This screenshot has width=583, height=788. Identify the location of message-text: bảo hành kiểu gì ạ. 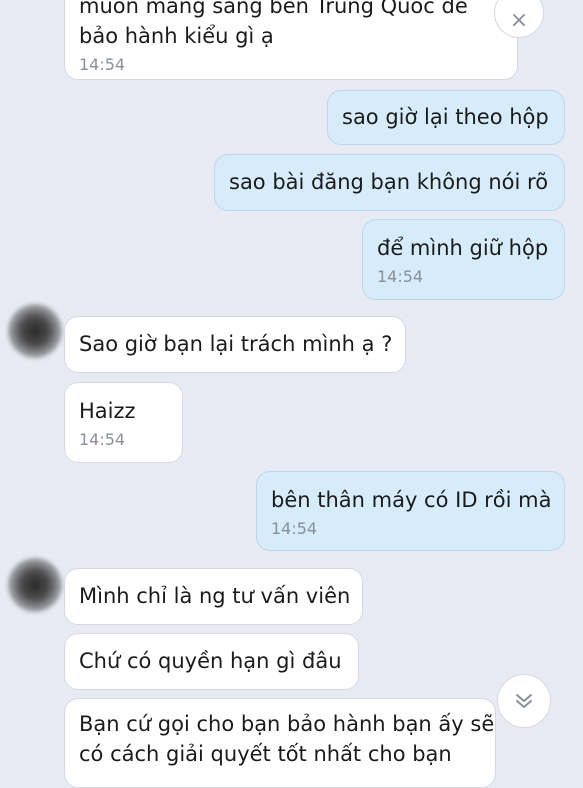
(176, 36).